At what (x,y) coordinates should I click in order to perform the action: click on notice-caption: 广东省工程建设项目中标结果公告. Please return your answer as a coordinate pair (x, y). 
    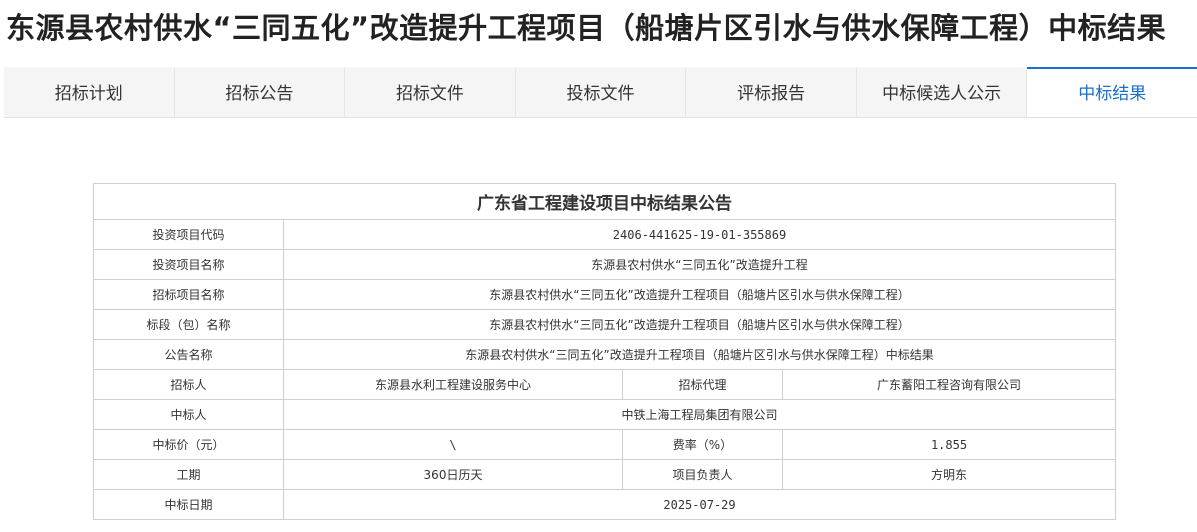
    Looking at the image, I should click on (604, 201).